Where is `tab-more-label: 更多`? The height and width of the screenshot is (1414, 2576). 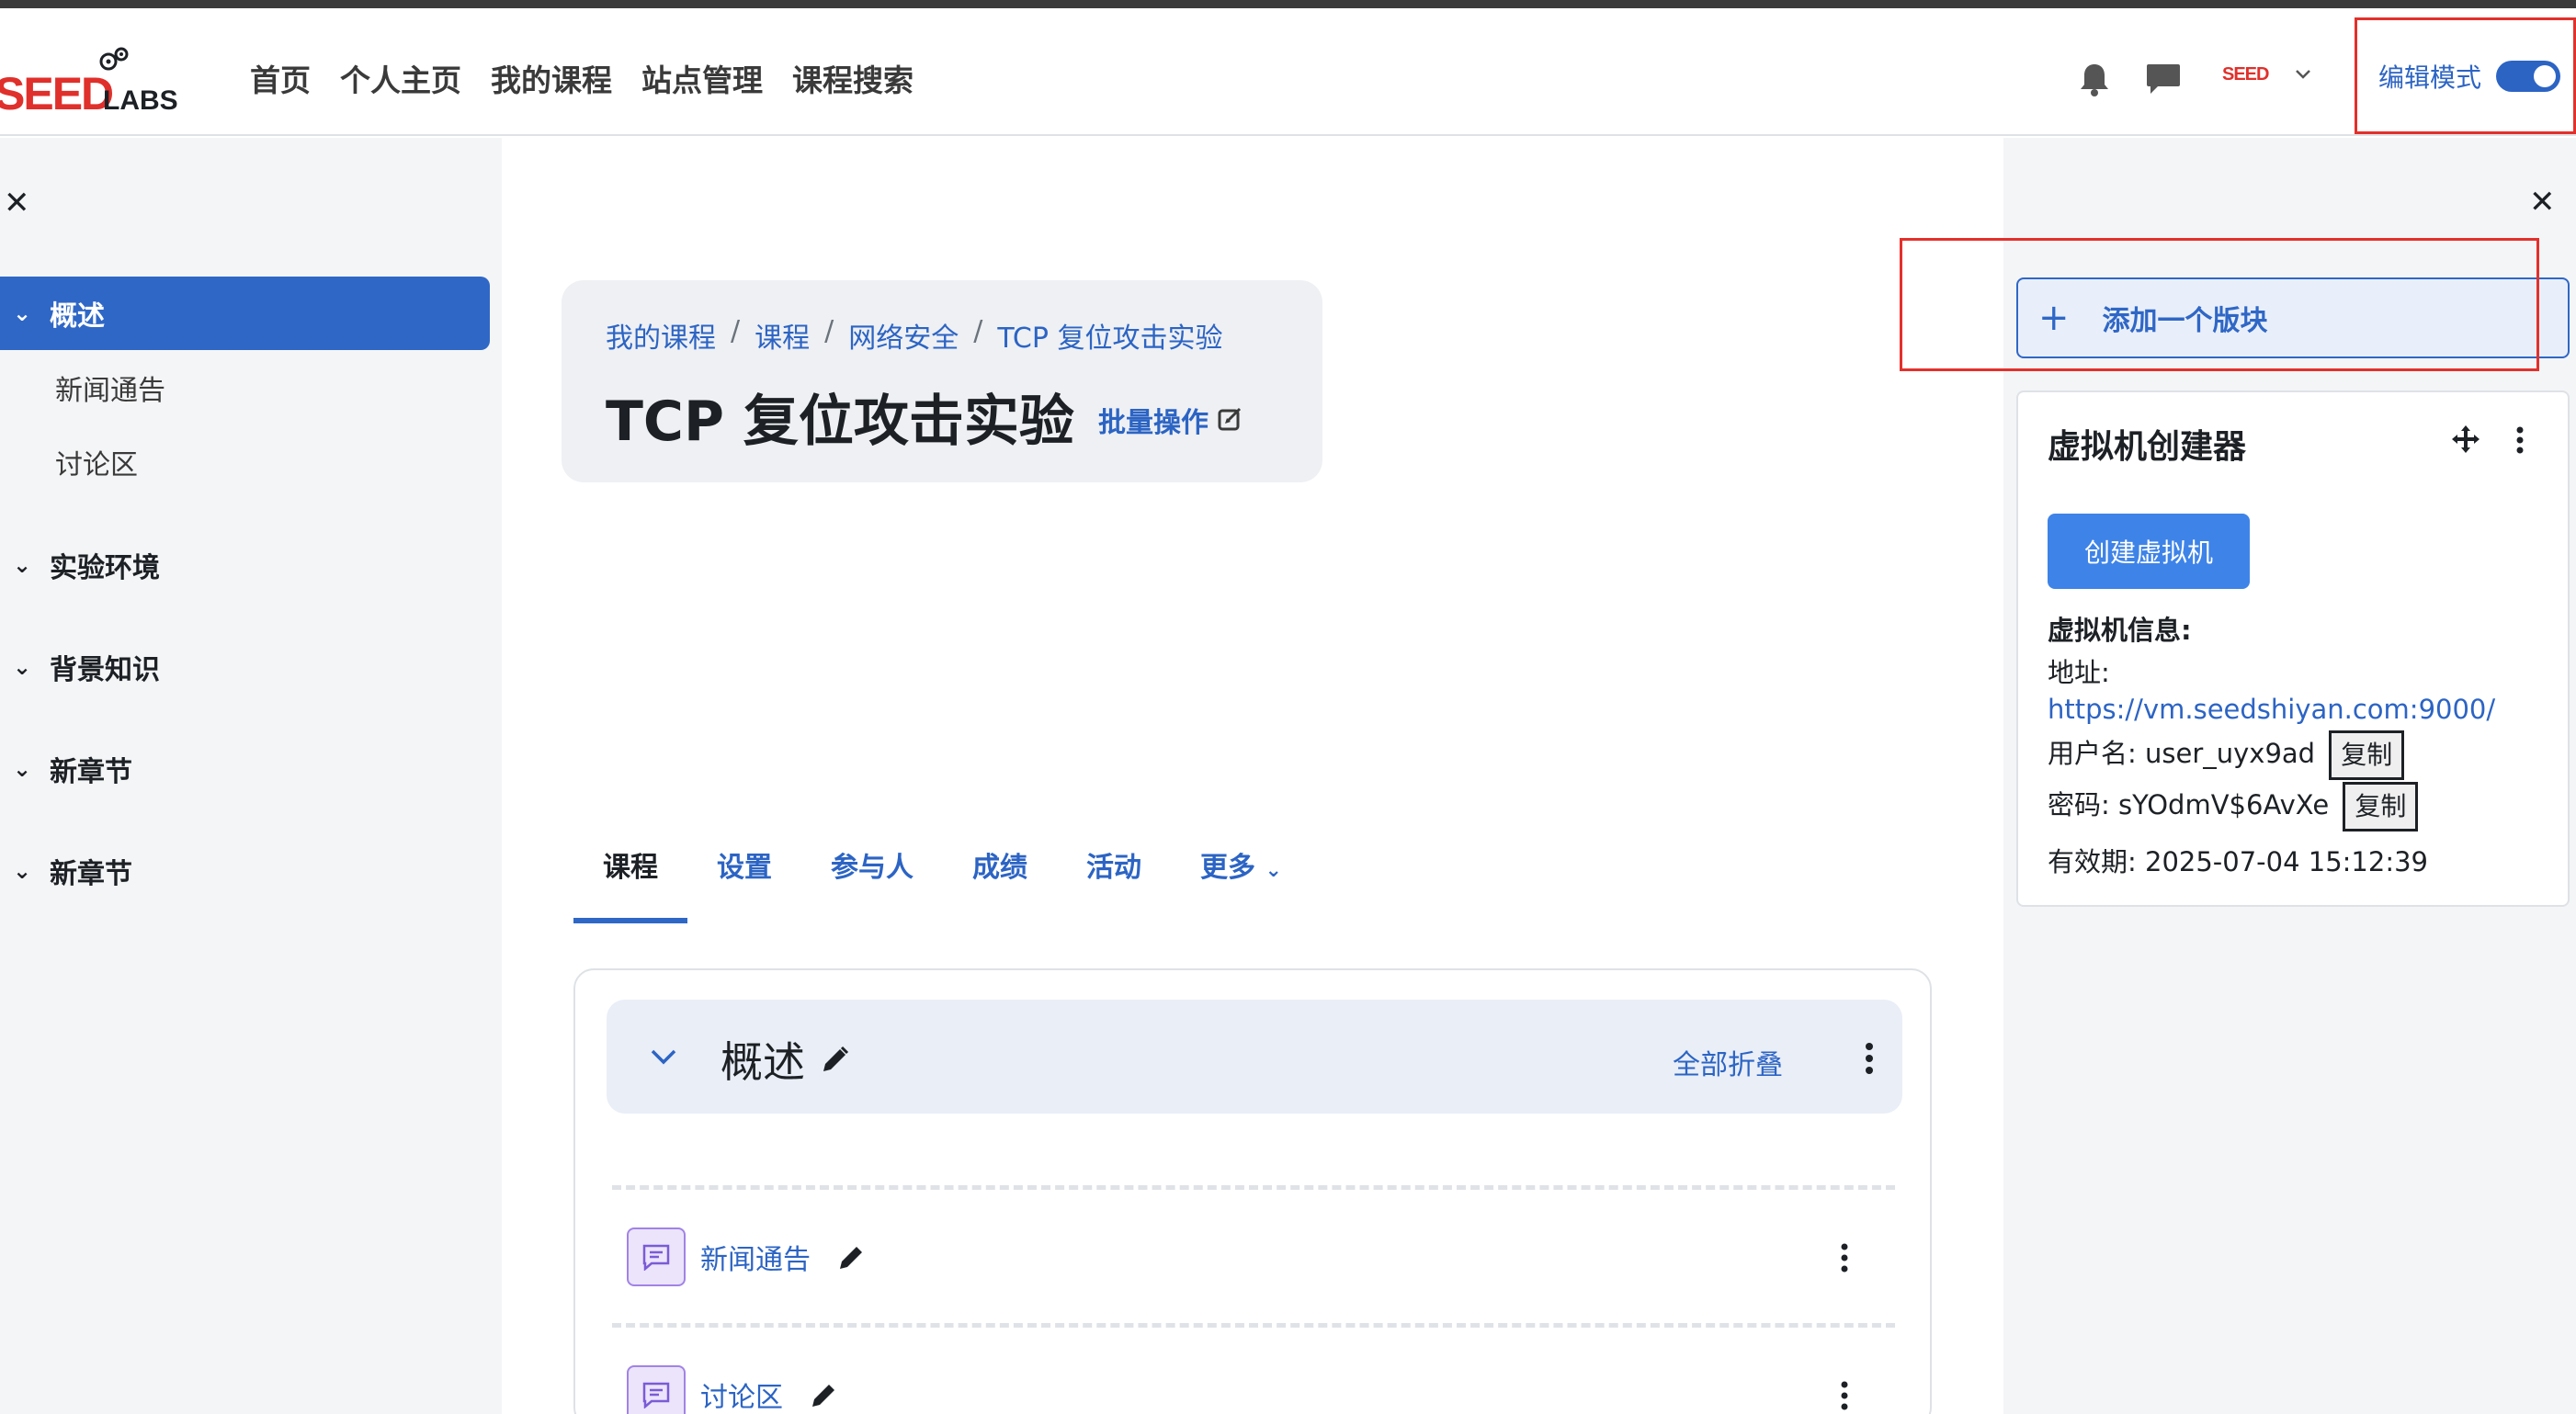
tab-more-label: 更多 is located at coordinates (1228, 868).